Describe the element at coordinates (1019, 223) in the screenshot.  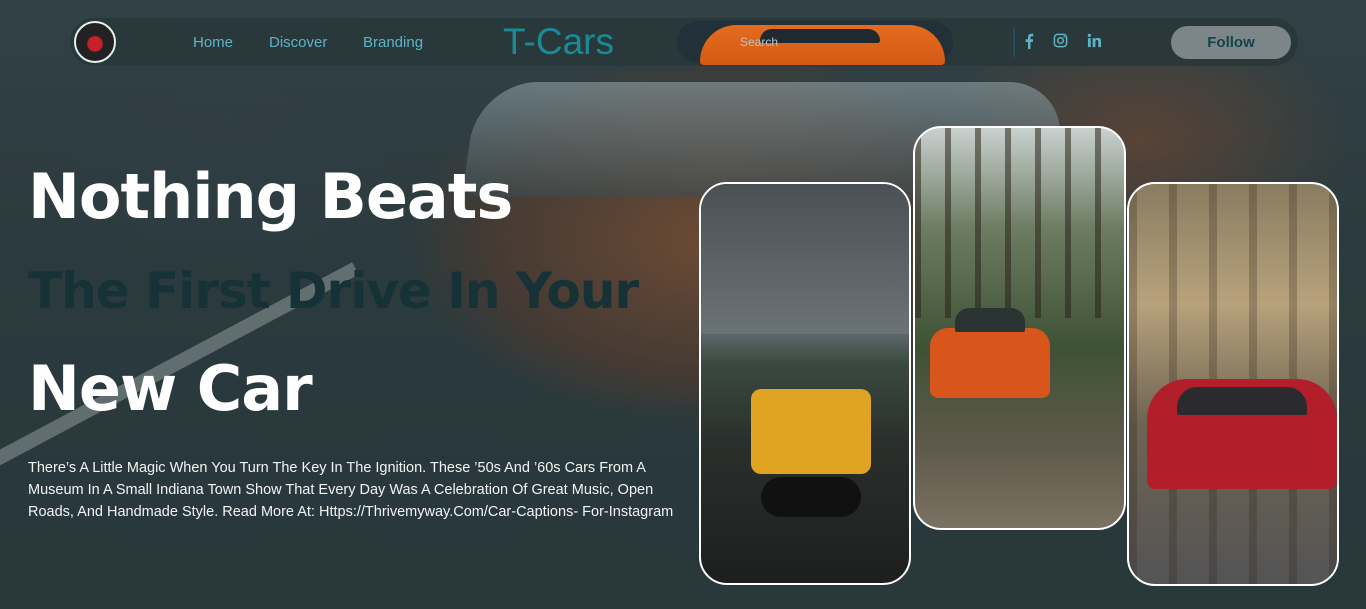
I see `forest-trees` at that location.